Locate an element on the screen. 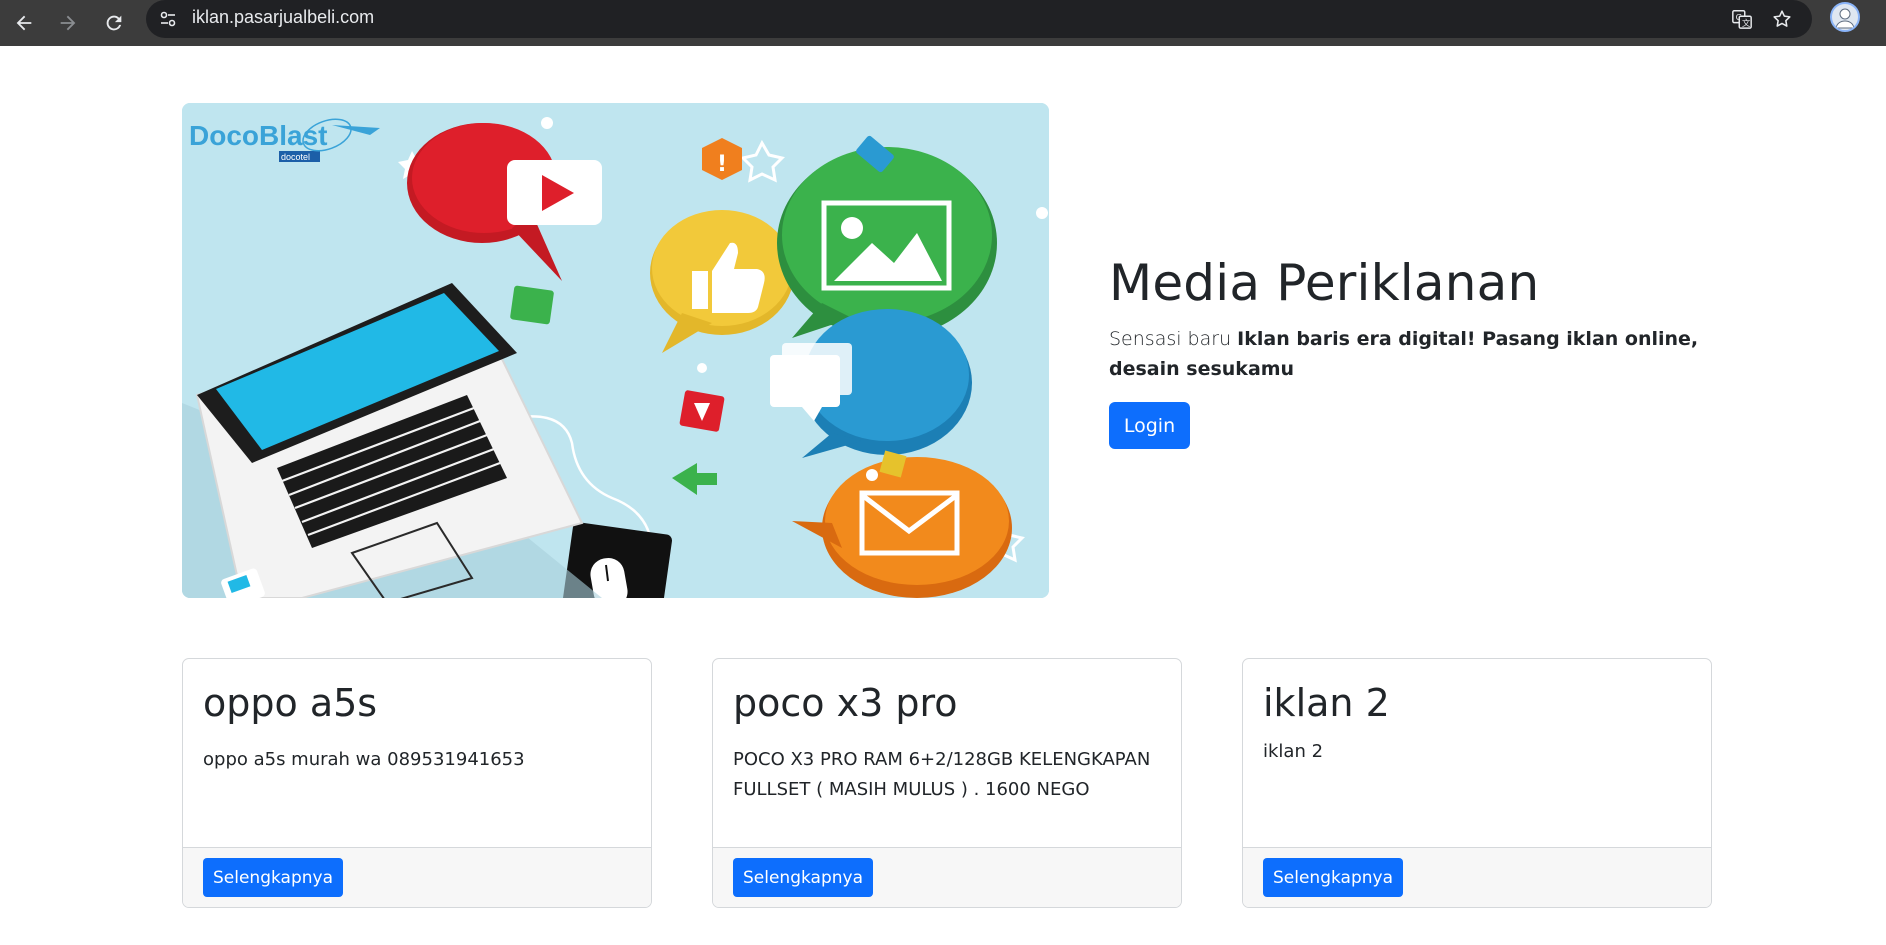  back-icon is located at coordinates (24, 23).